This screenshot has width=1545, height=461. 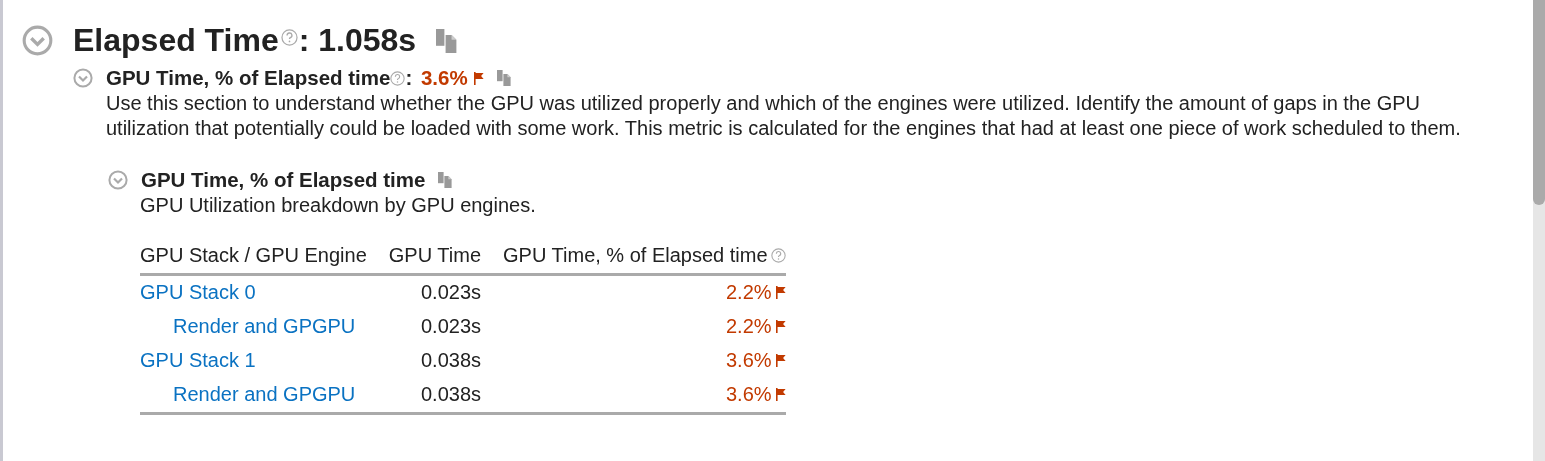 What do you see at coordinates (784, 116) in the screenshot?
I see `description-text: Use this section to understand whether the GPU was utilized properly and which of the engines were utilized. Identify the amount of gaps in the GPU utilization that potentially could be loaded with some work. This metric is calculated for the engines that had at least one piece of work scheduled to them.` at bounding box center [784, 116].